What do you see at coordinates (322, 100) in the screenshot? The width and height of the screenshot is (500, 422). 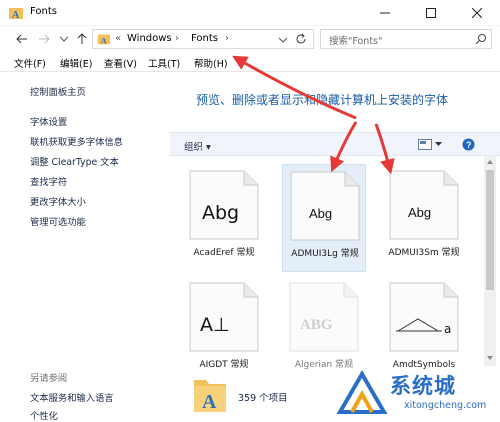 I see `page-title: 预览、删除或者显示和隐藏计算机上安装的字体` at bounding box center [322, 100].